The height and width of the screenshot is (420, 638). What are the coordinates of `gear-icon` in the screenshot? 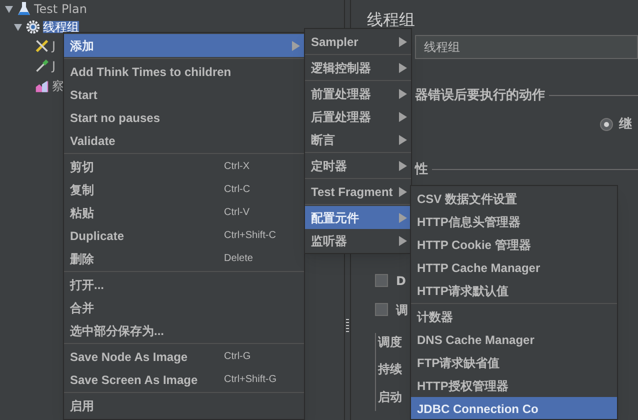 It's located at (33, 27).